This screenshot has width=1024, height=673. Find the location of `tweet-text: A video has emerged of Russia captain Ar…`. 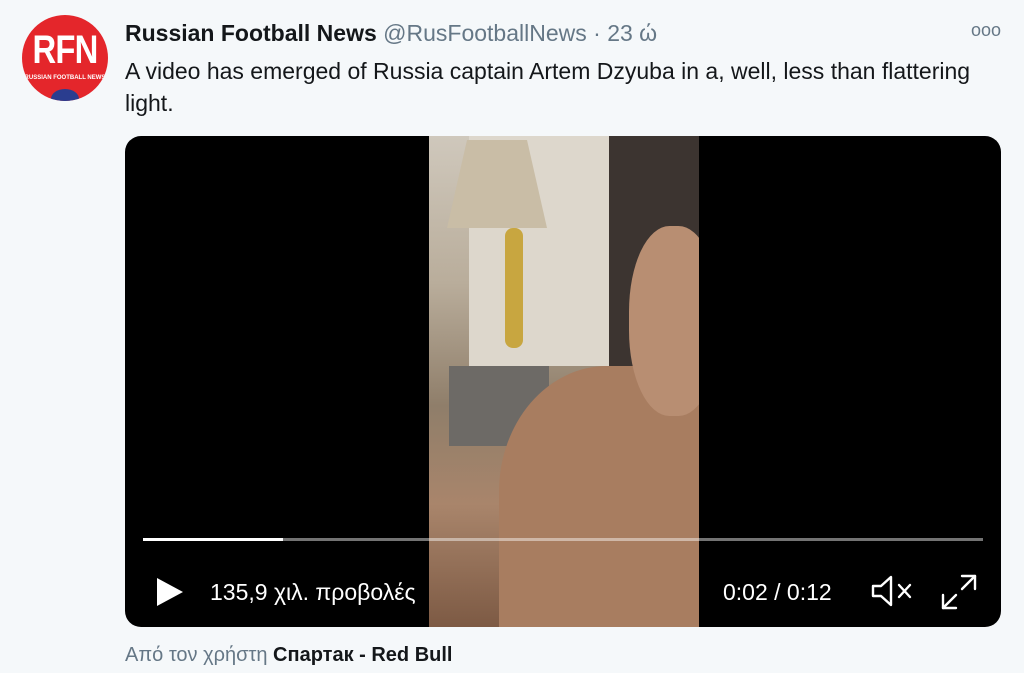

tweet-text: A video has emerged of Russia captain Ar… is located at coordinates (548, 87).